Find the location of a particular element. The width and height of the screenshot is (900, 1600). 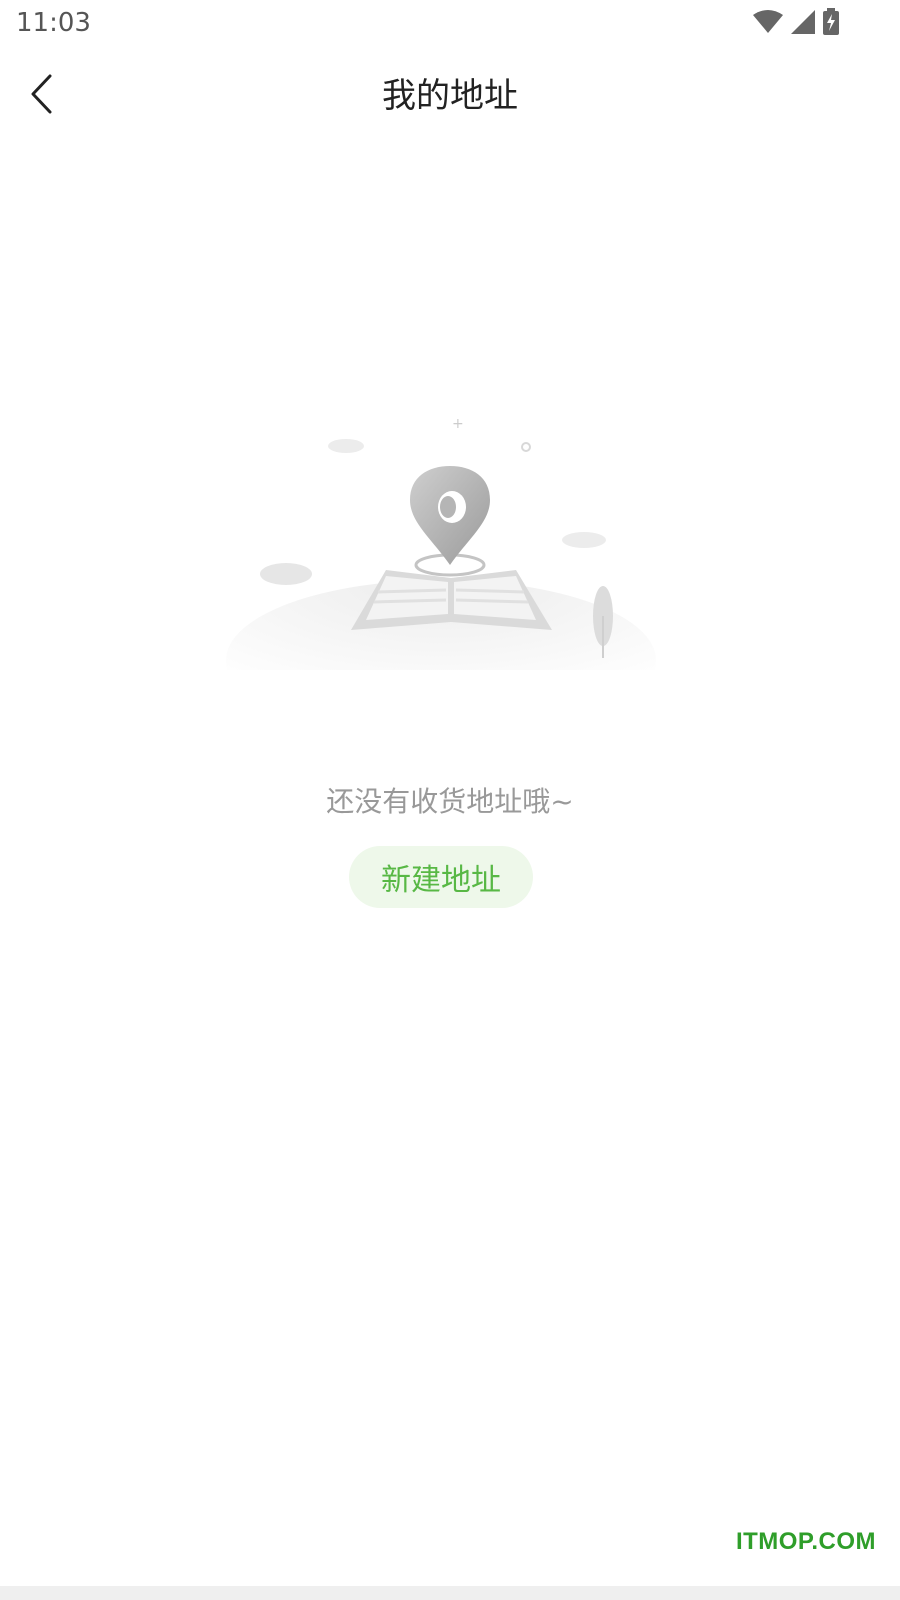

new-address-button: 新建地址 is located at coordinates (441, 877).